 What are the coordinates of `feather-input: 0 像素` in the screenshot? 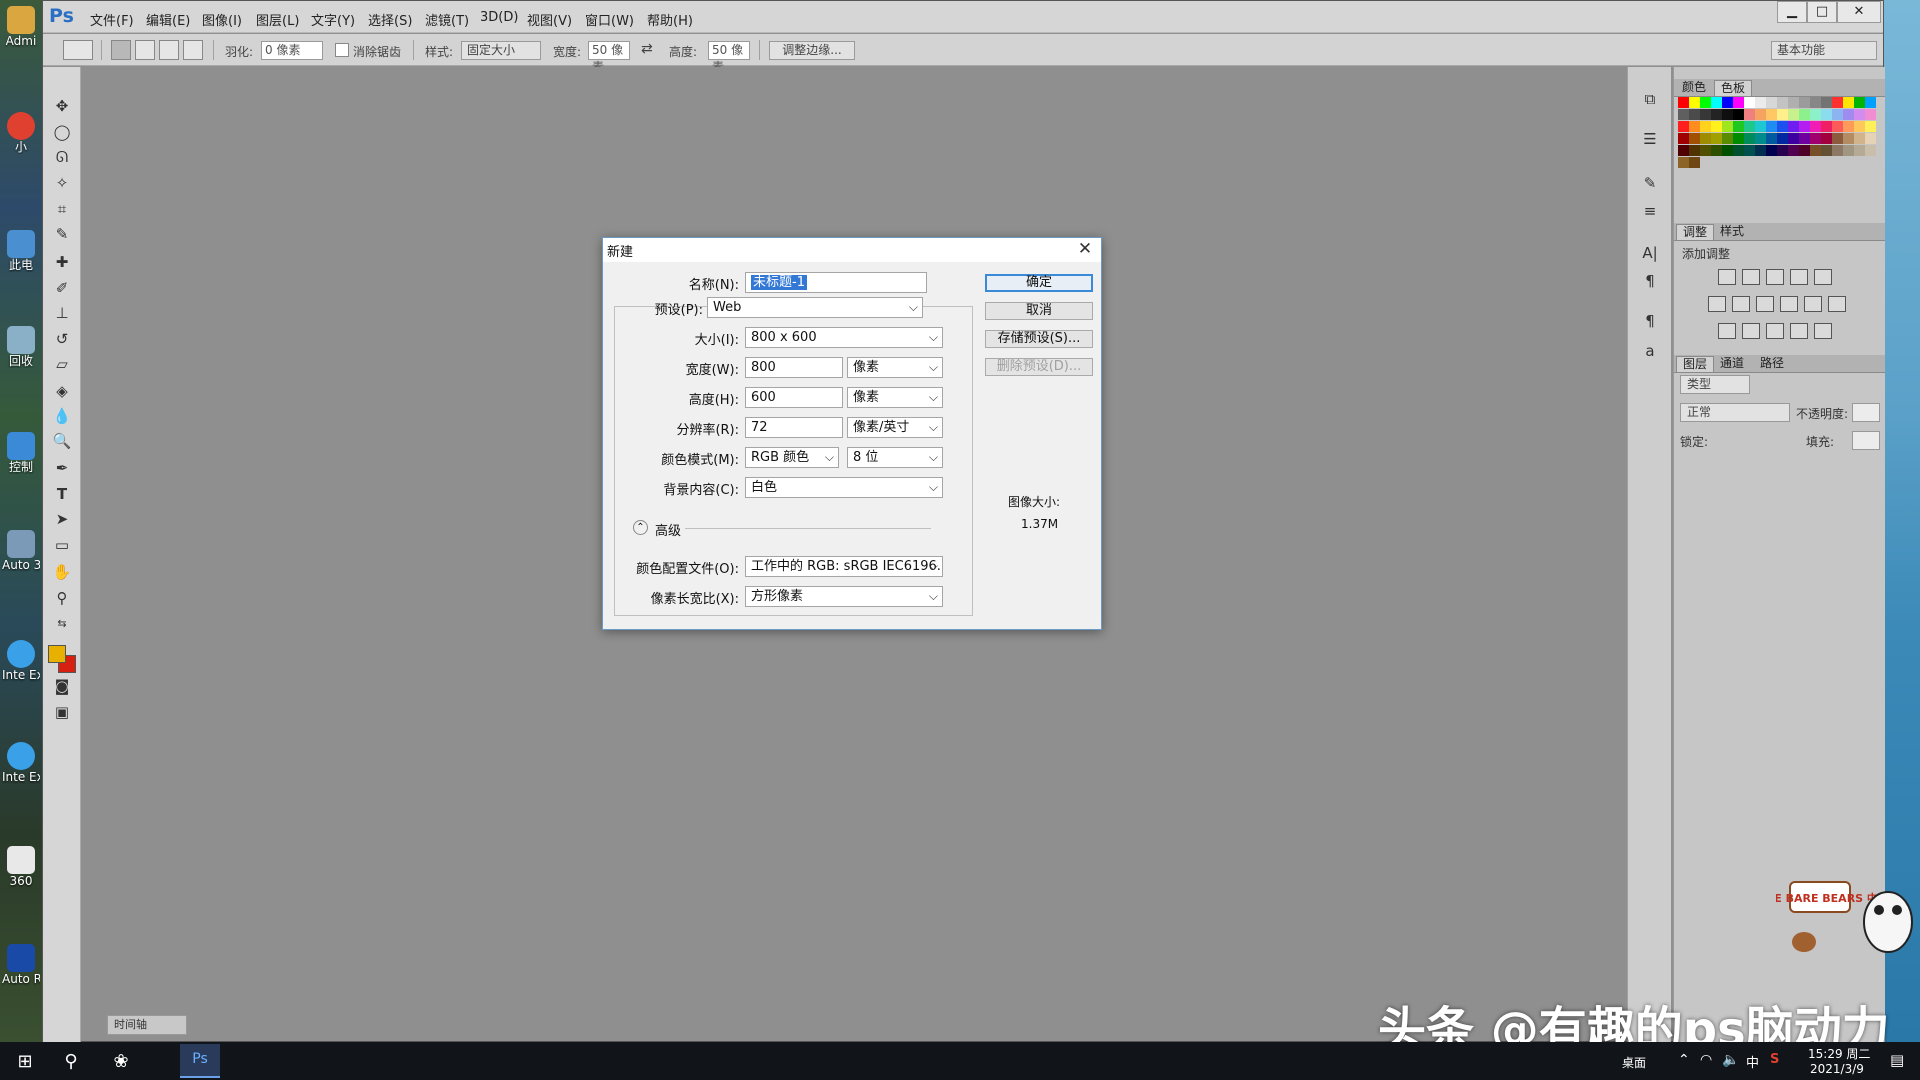 It's located at (292, 50).